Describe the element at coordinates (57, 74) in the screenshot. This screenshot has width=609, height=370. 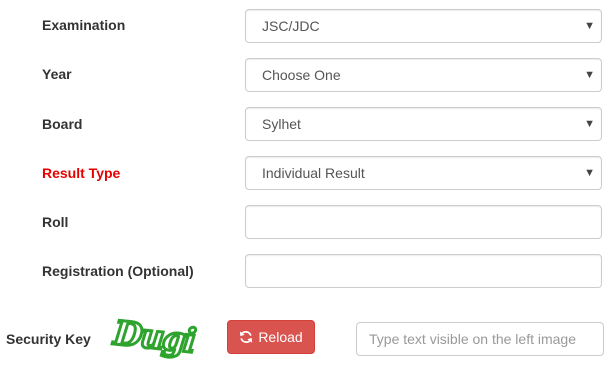
I see `year-label: Year` at that location.